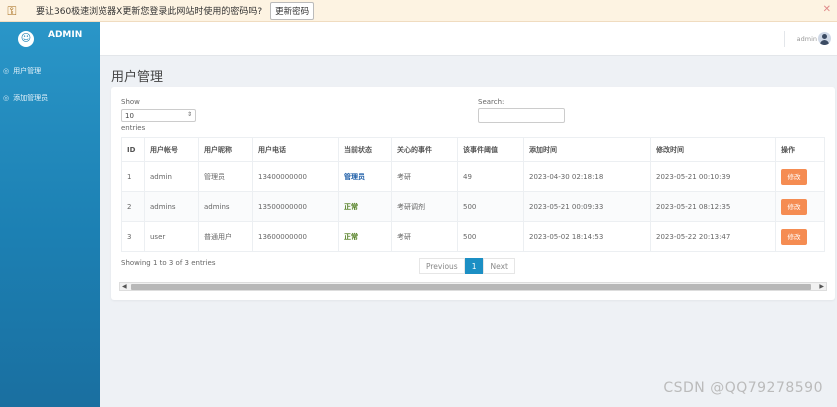 The image size is (837, 407). I want to click on brand: ☺ ADMIN, so click(50, 39).